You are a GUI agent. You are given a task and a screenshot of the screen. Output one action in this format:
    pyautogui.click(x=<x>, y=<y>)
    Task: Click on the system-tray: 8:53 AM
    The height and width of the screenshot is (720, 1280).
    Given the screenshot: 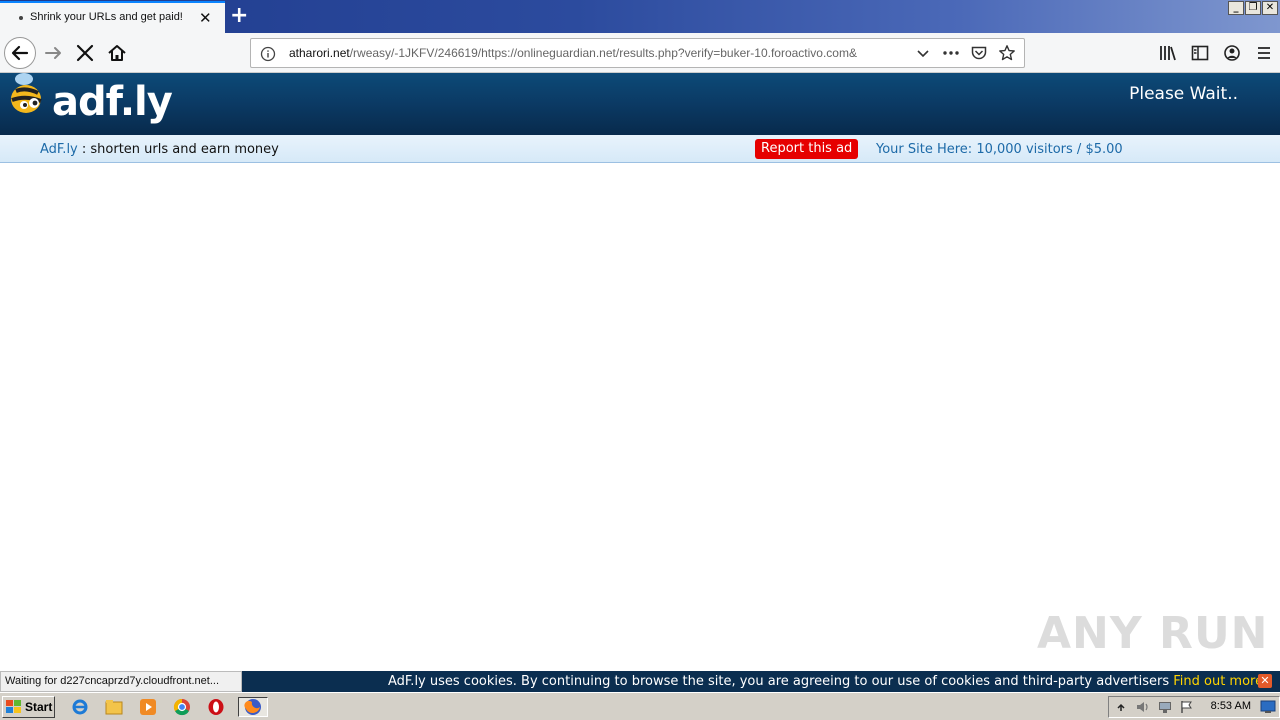 What is the action you would take?
    pyautogui.click(x=1194, y=707)
    